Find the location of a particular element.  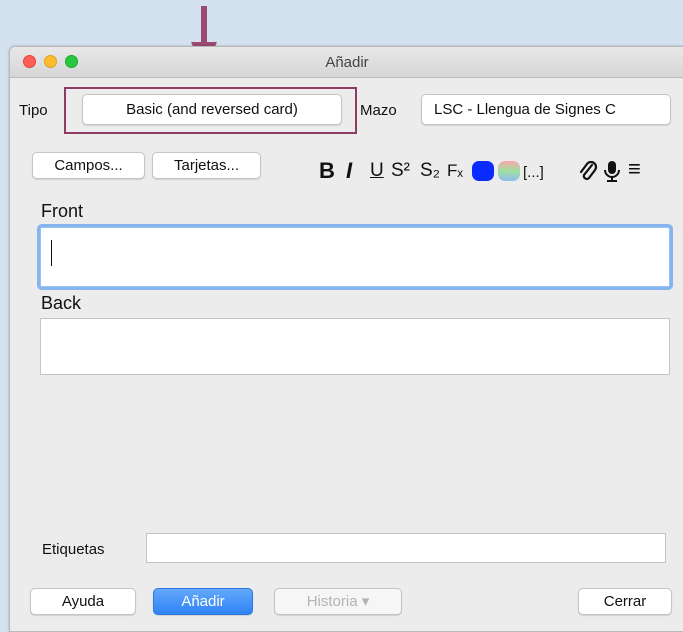

front-field-input is located at coordinates (355, 257).